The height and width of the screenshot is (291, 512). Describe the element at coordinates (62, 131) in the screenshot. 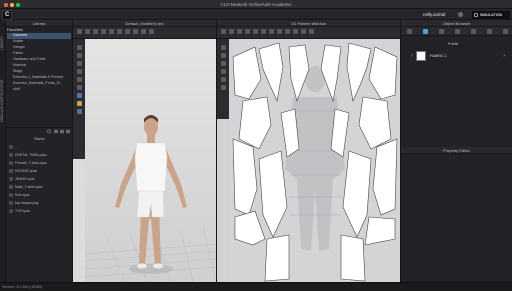

I see `list-view-icon` at that location.